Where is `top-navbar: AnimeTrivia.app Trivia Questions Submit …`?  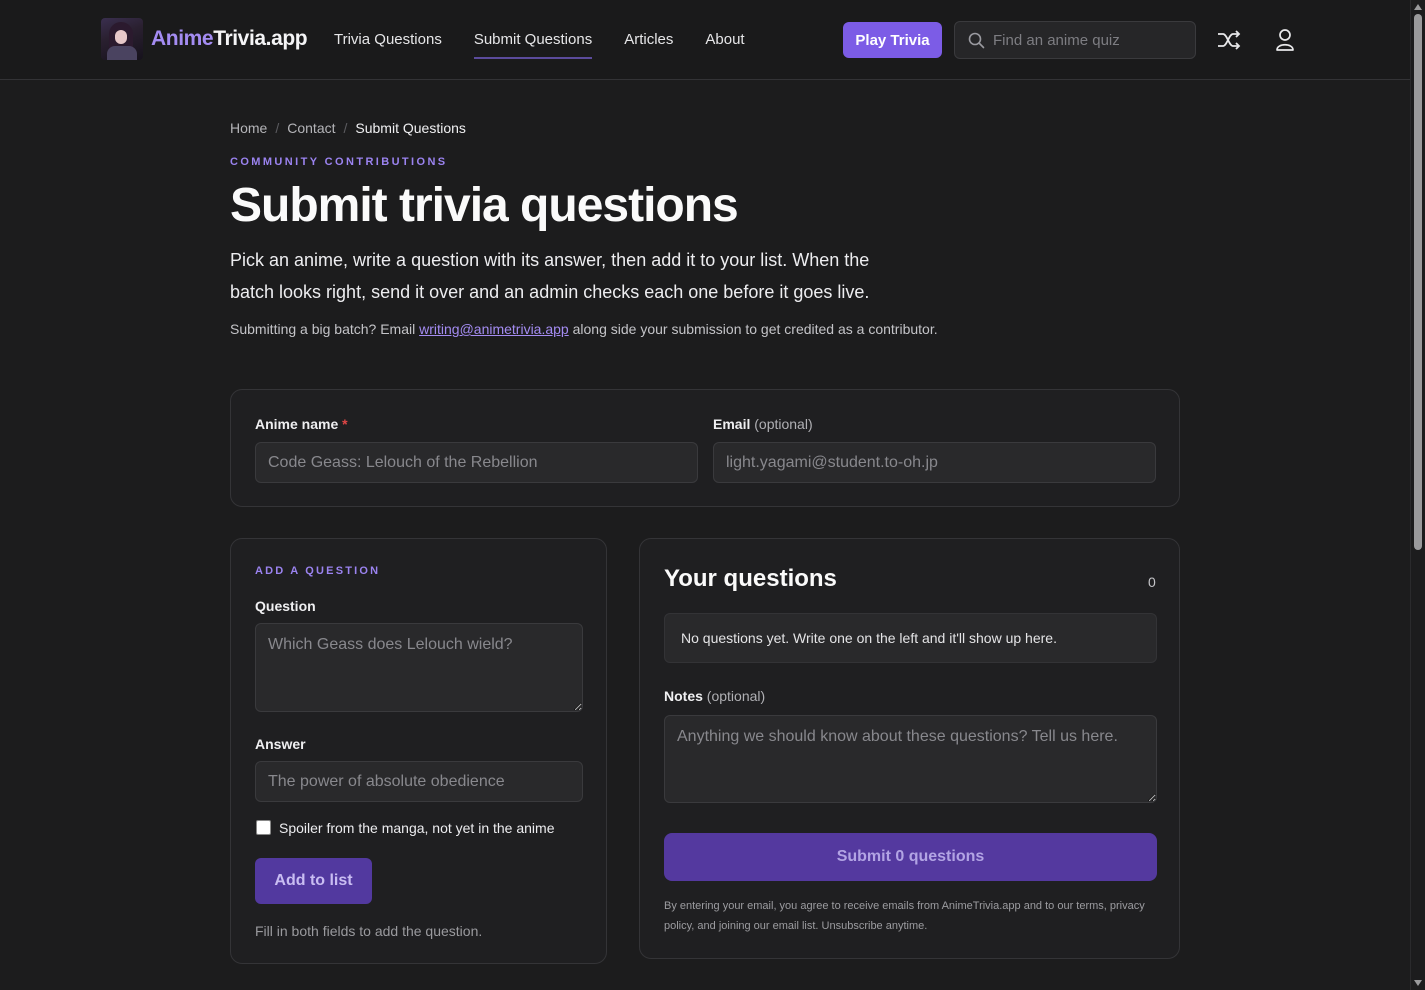
top-navbar: AnimeTrivia.app Trivia Questions Submit … is located at coordinates (705, 40).